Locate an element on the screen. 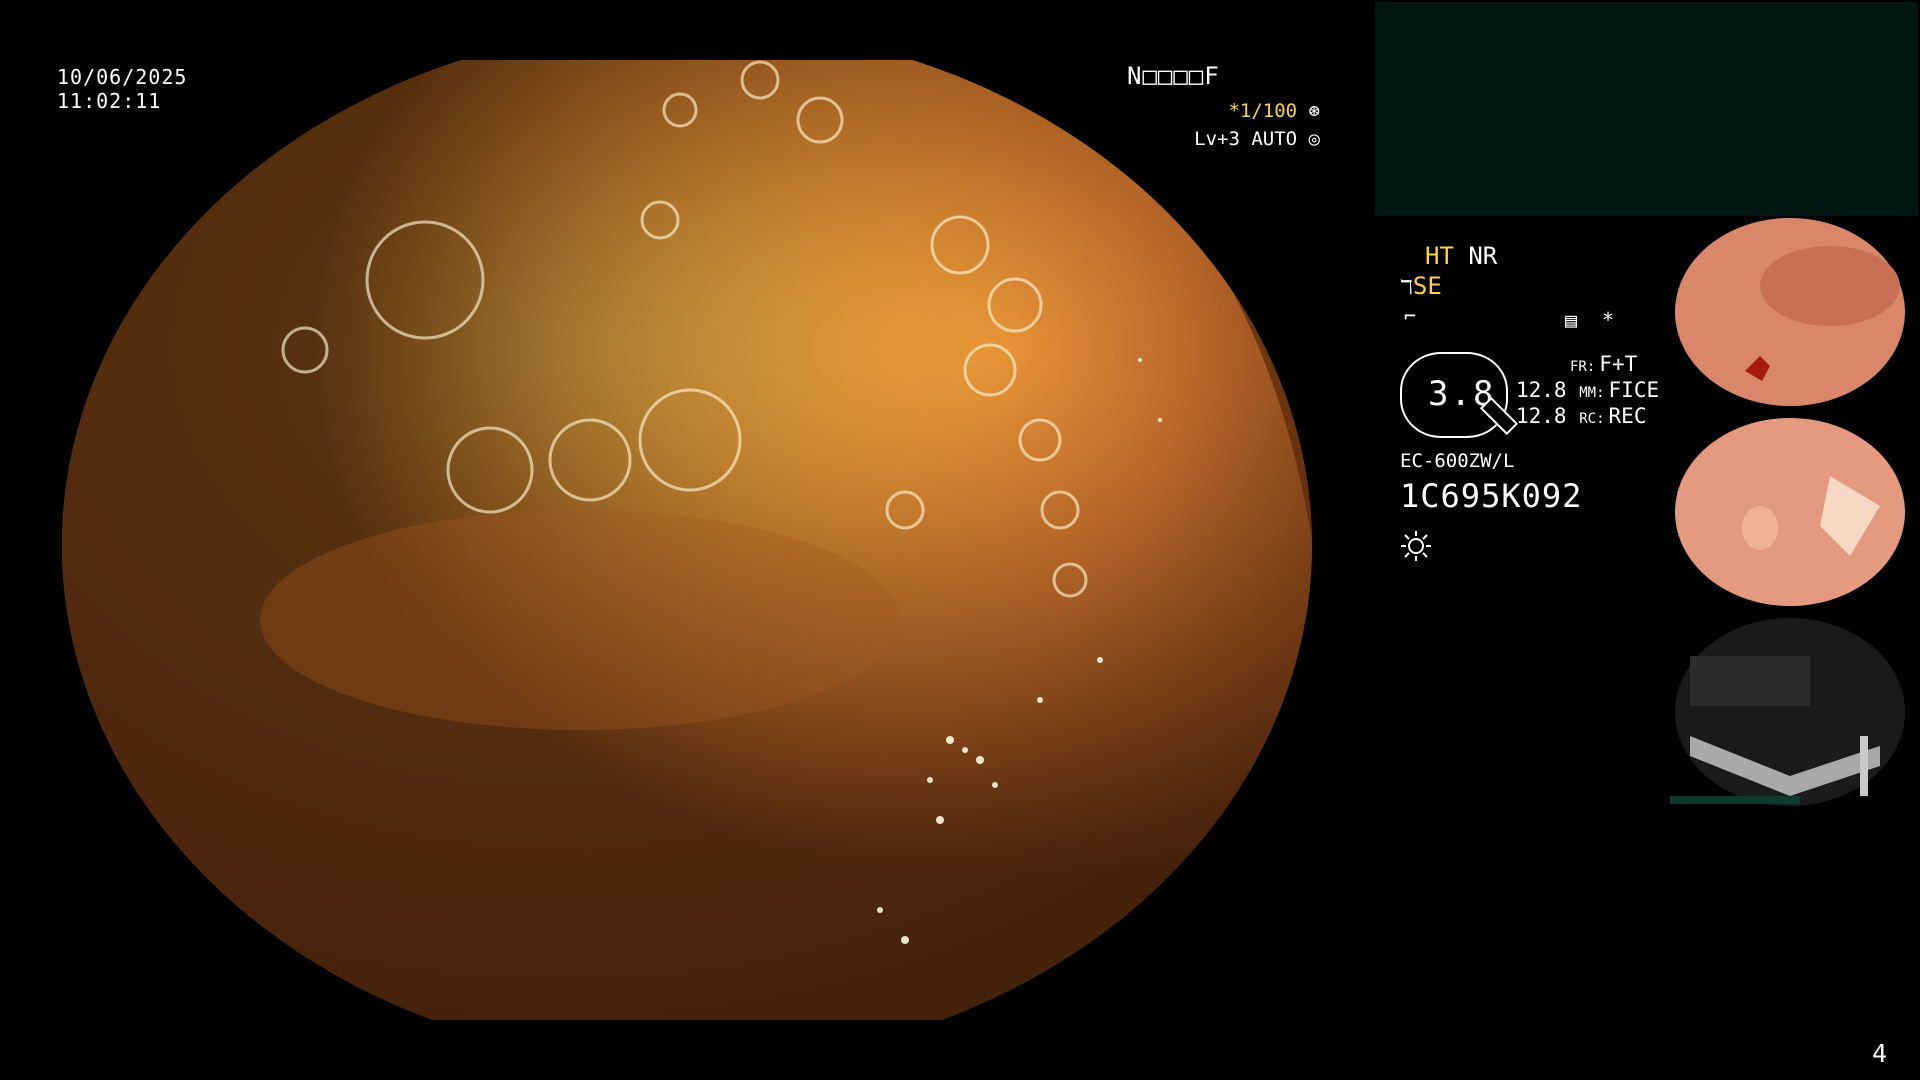  target-icon: ◎ is located at coordinates (1314, 139).